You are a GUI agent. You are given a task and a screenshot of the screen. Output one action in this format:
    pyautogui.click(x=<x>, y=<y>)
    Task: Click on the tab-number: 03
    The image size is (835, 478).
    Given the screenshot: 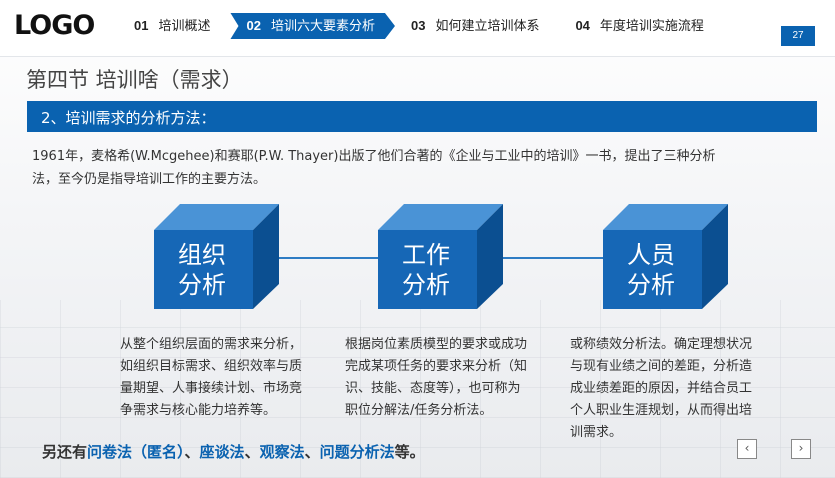 What is the action you would take?
    pyautogui.click(x=418, y=25)
    